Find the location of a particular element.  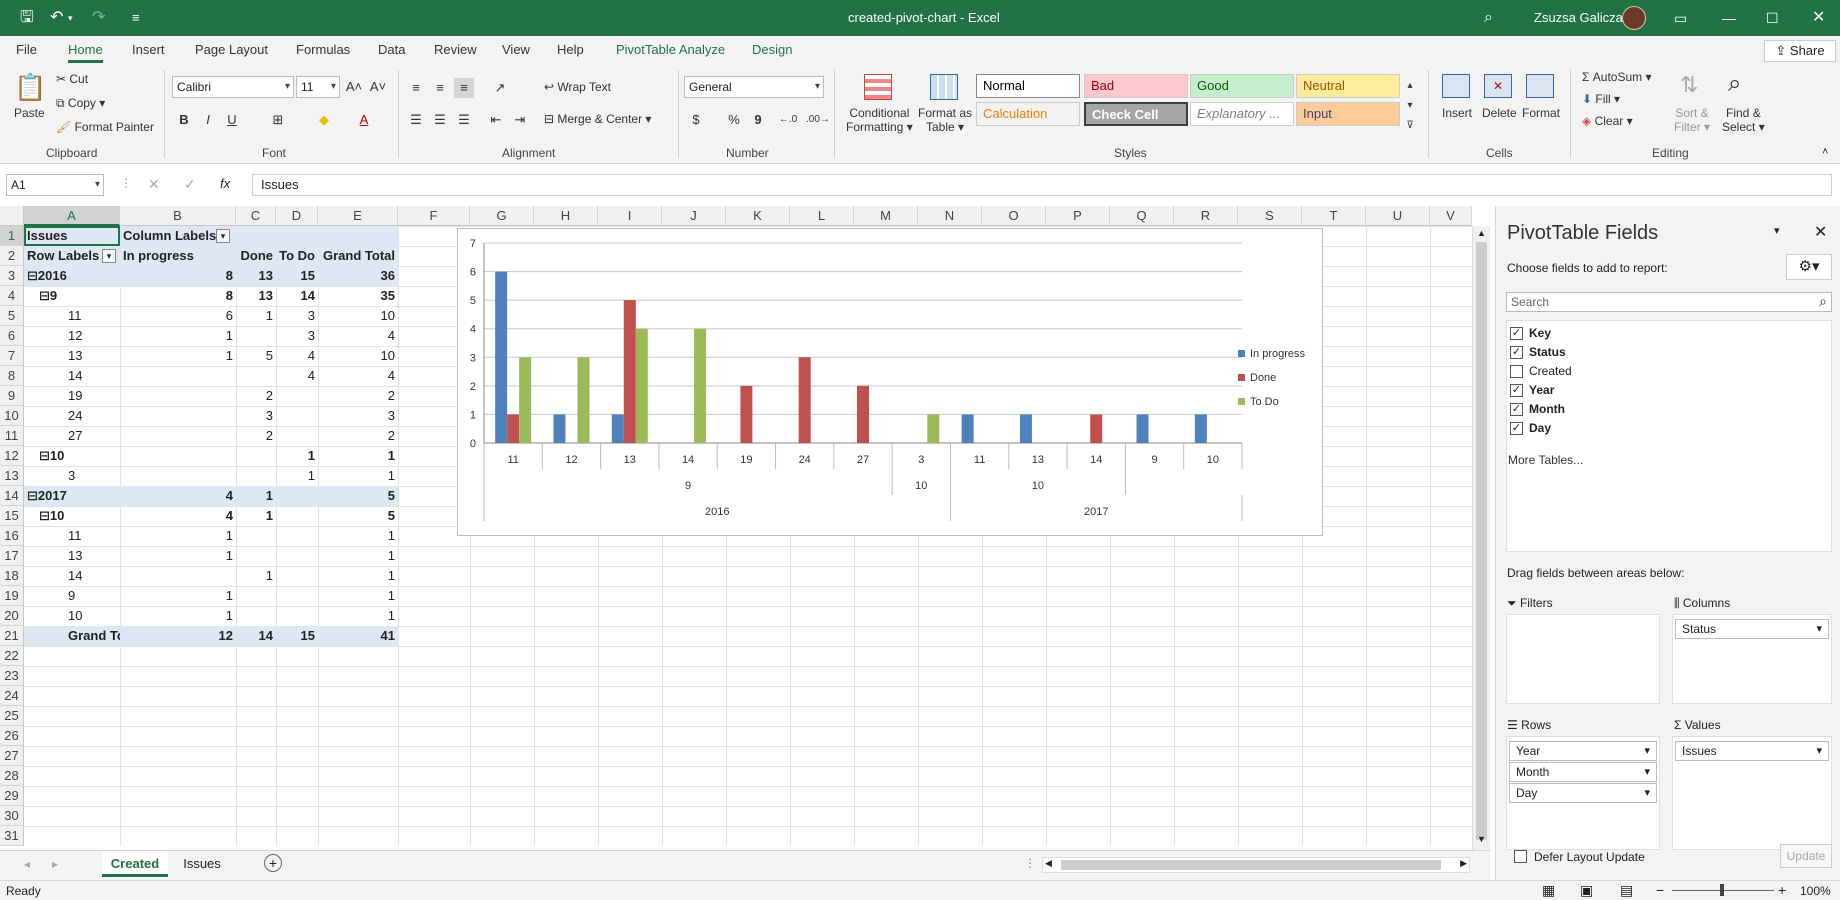

cell-b2: In progress is located at coordinates (178, 256).